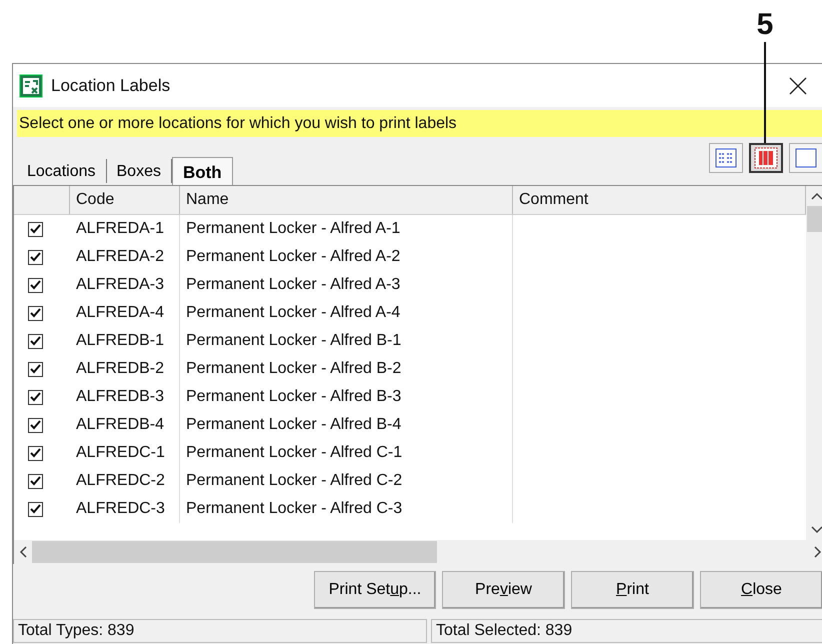  I want to click on table-cell: ALFREDB-1, so click(125, 341).